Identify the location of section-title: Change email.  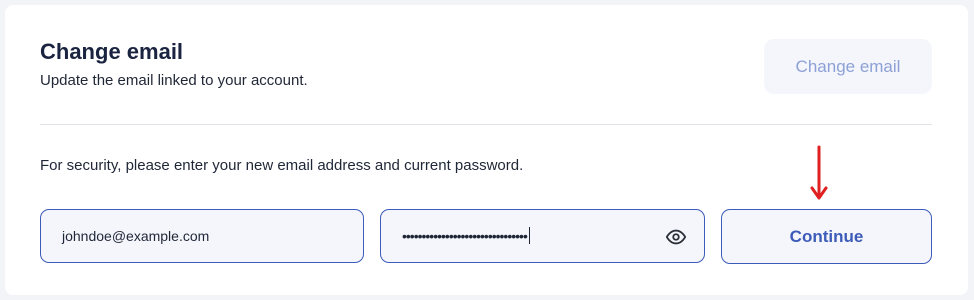
(112, 51).